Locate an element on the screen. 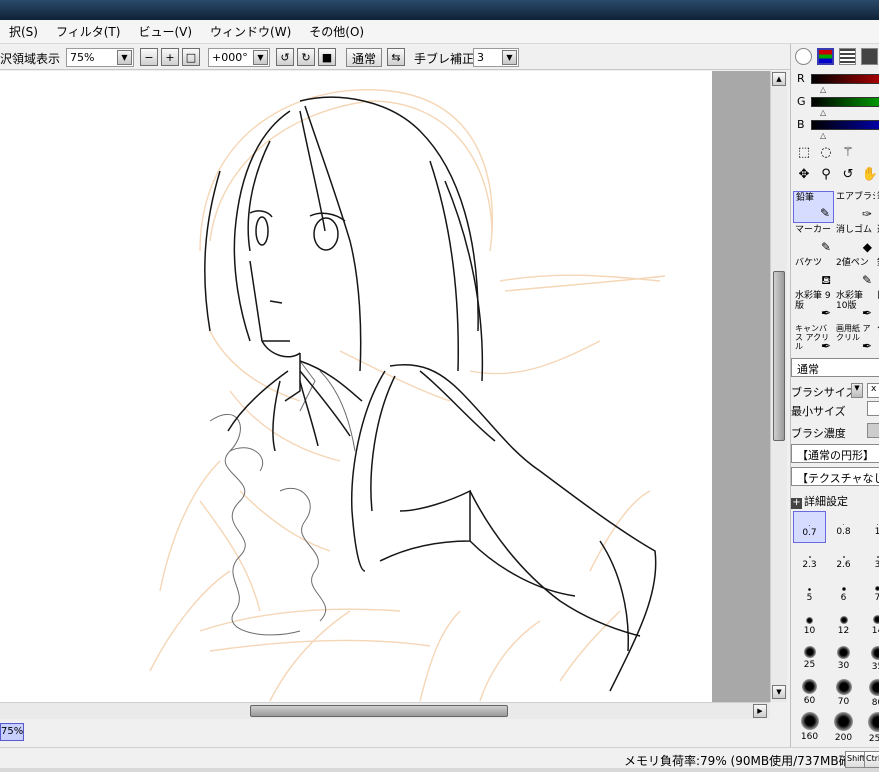 This screenshot has width=879, height=772. rotate-left-button: ↺ is located at coordinates (285, 57).